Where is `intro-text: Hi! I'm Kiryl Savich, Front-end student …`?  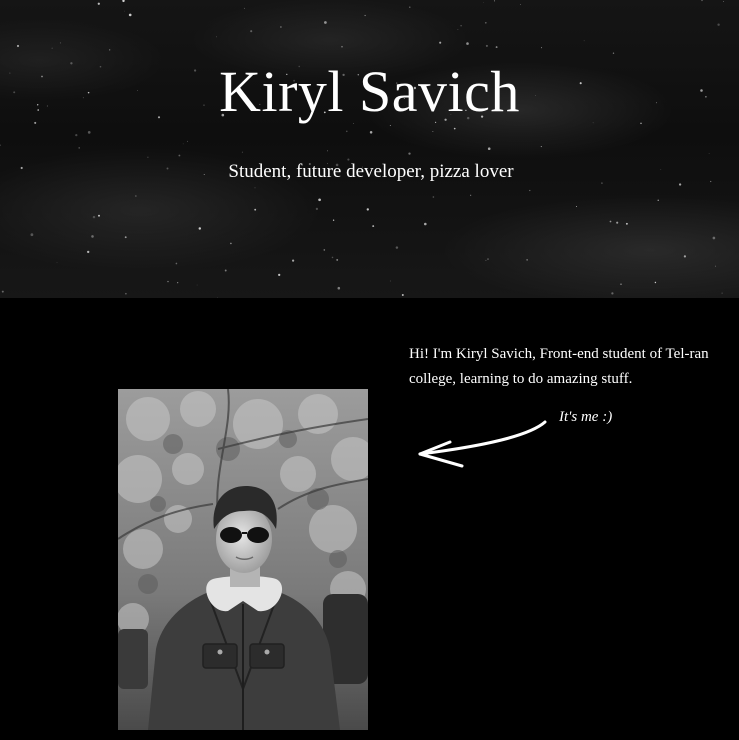
intro-text: Hi! I'm Kiryl Savich, Front-end student … is located at coordinates (559, 366).